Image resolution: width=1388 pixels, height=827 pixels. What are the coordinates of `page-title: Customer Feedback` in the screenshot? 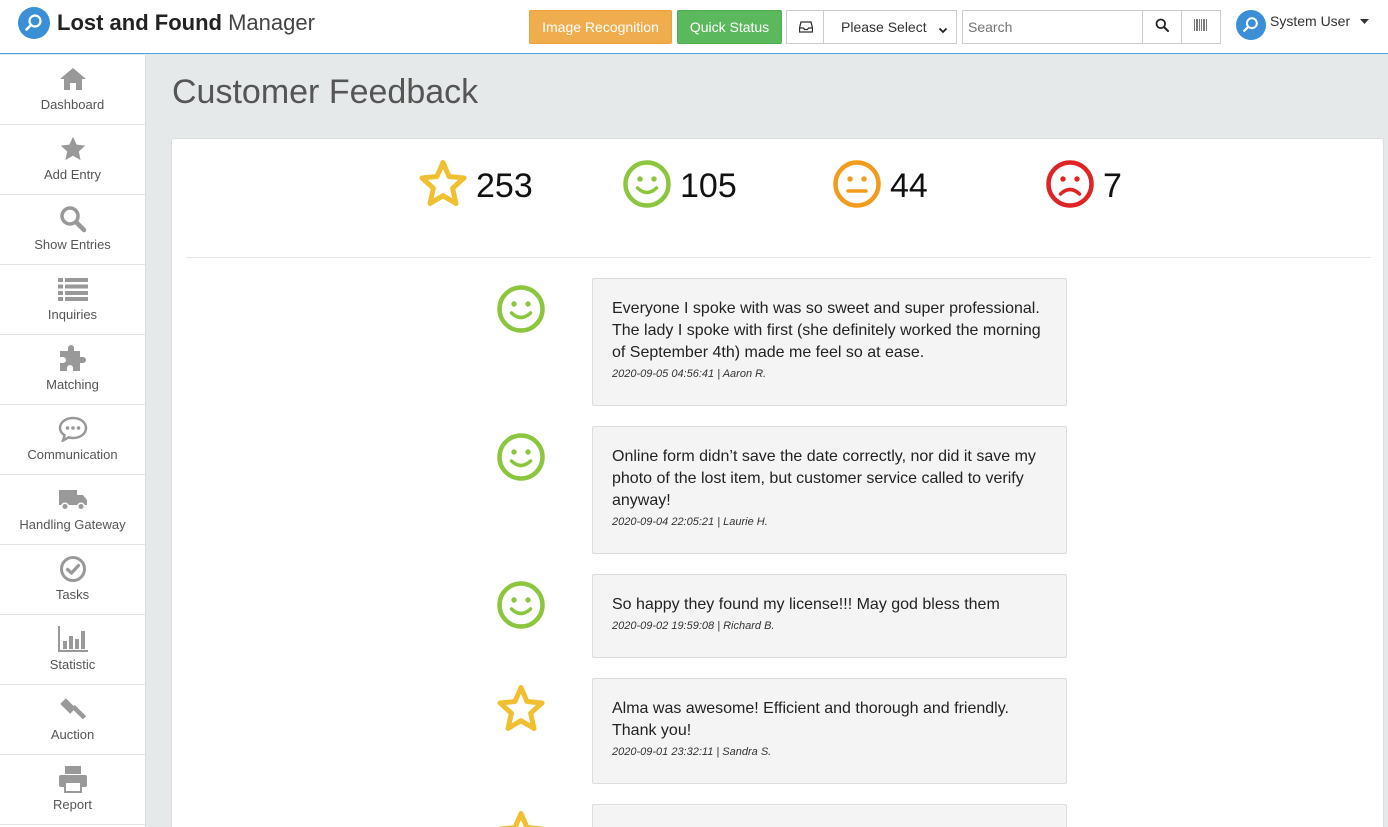 It's located at (325, 92).